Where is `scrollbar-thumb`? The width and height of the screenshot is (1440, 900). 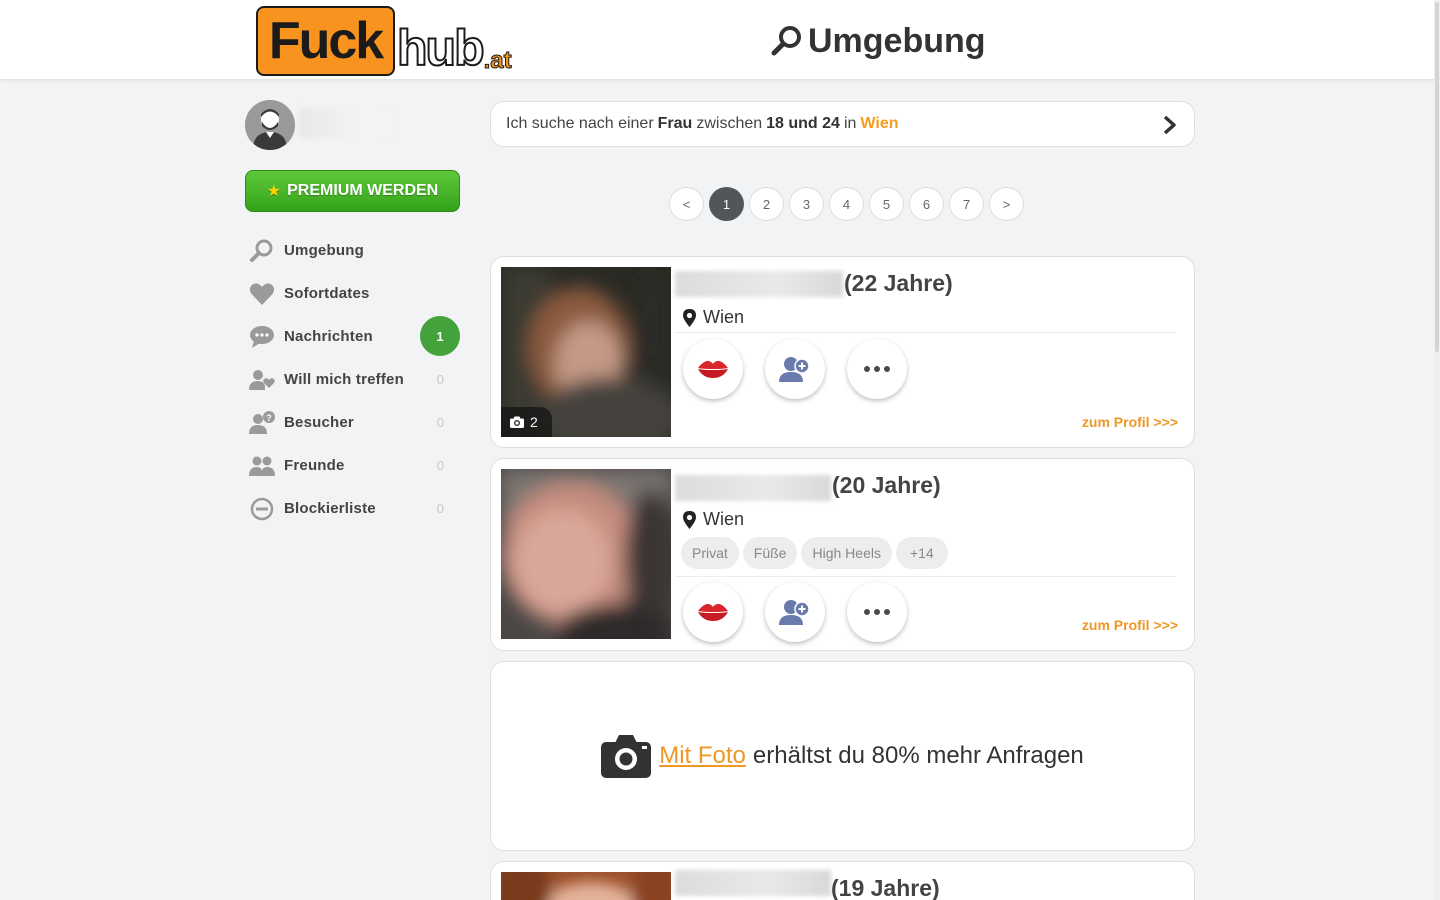 scrollbar-thumb is located at coordinates (1437, 177).